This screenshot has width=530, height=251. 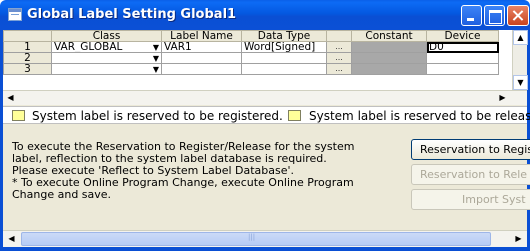 What do you see at coordinates (462, 36) in the screenshot?
I see `header-device: Device` at bounding box center [462, 36].